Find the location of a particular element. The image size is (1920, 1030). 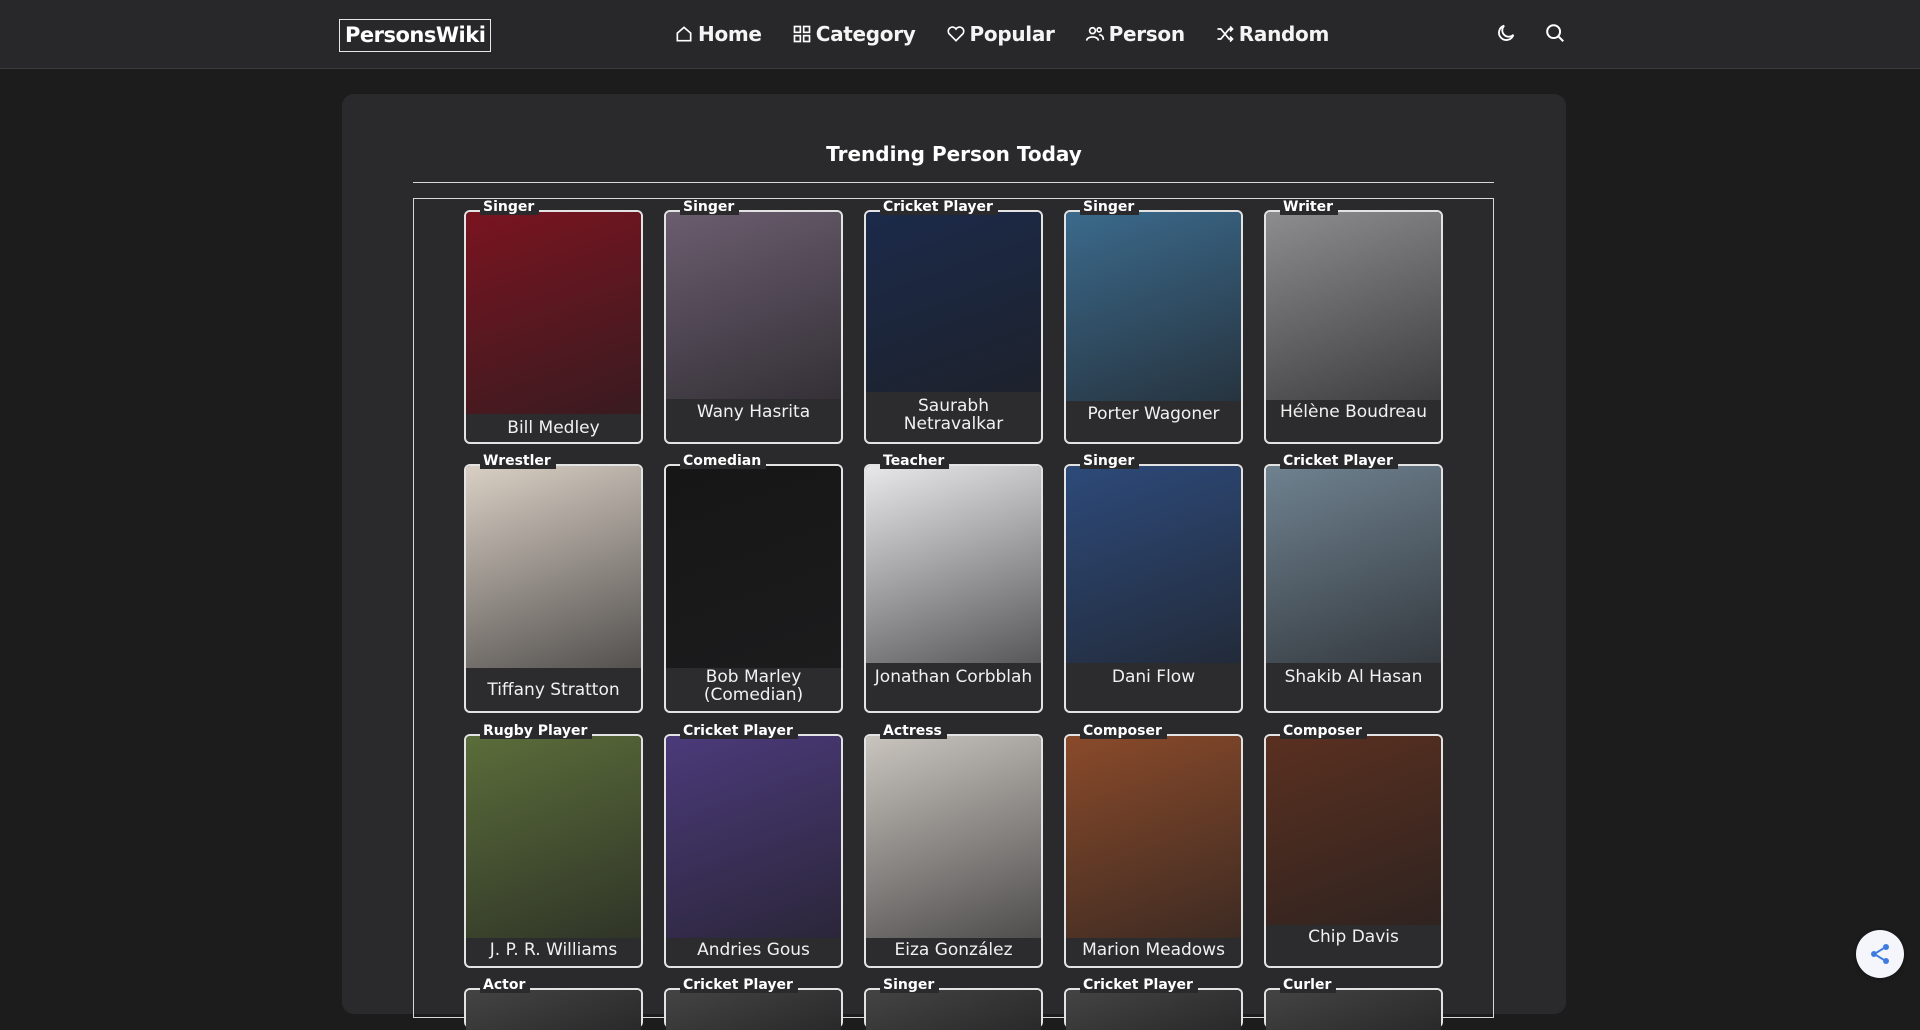

nav-popular-label: Popular is located at coordinates (1012, 34).